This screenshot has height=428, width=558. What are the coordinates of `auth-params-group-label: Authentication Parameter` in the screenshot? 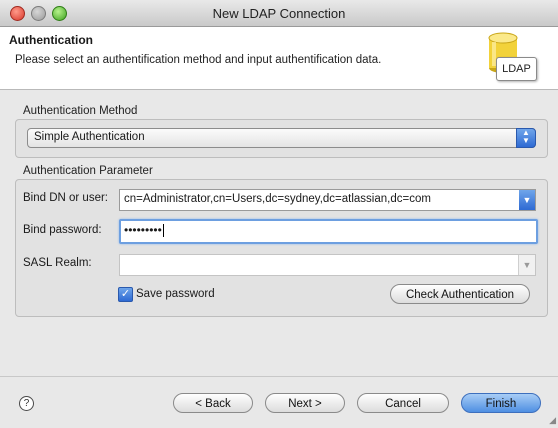 It's located at (88, 171).